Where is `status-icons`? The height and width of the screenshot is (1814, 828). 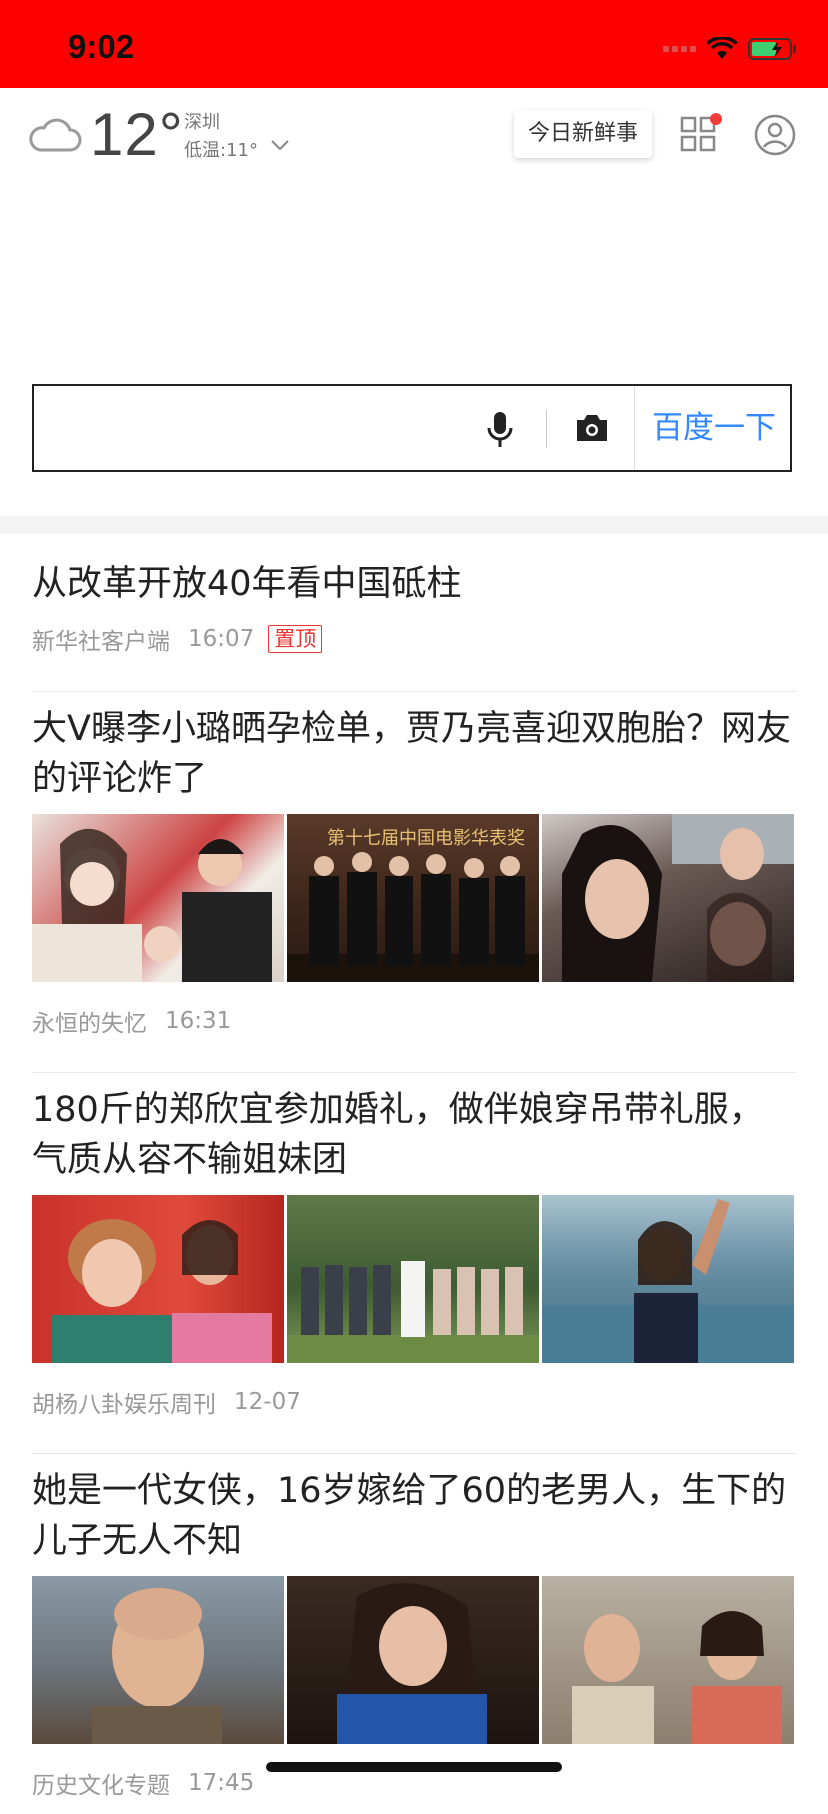 status-icons is located at coordinates (730, 49).